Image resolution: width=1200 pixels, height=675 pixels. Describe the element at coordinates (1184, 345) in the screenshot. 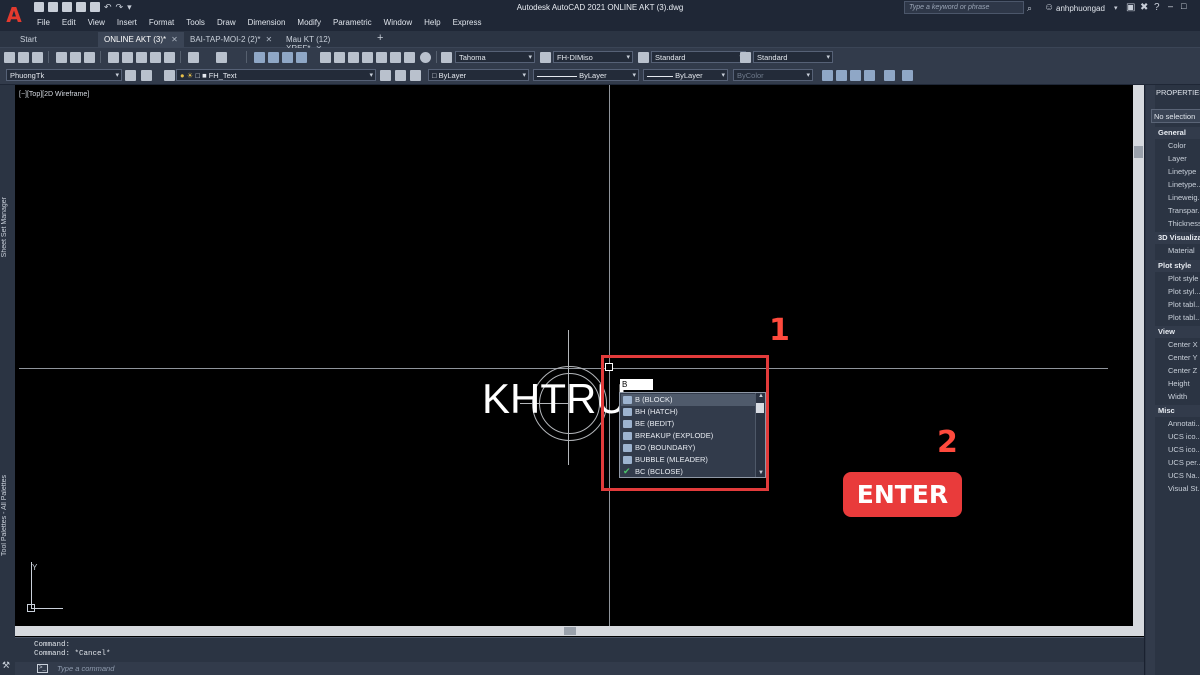

I see `prop-row: Center X` at that location.